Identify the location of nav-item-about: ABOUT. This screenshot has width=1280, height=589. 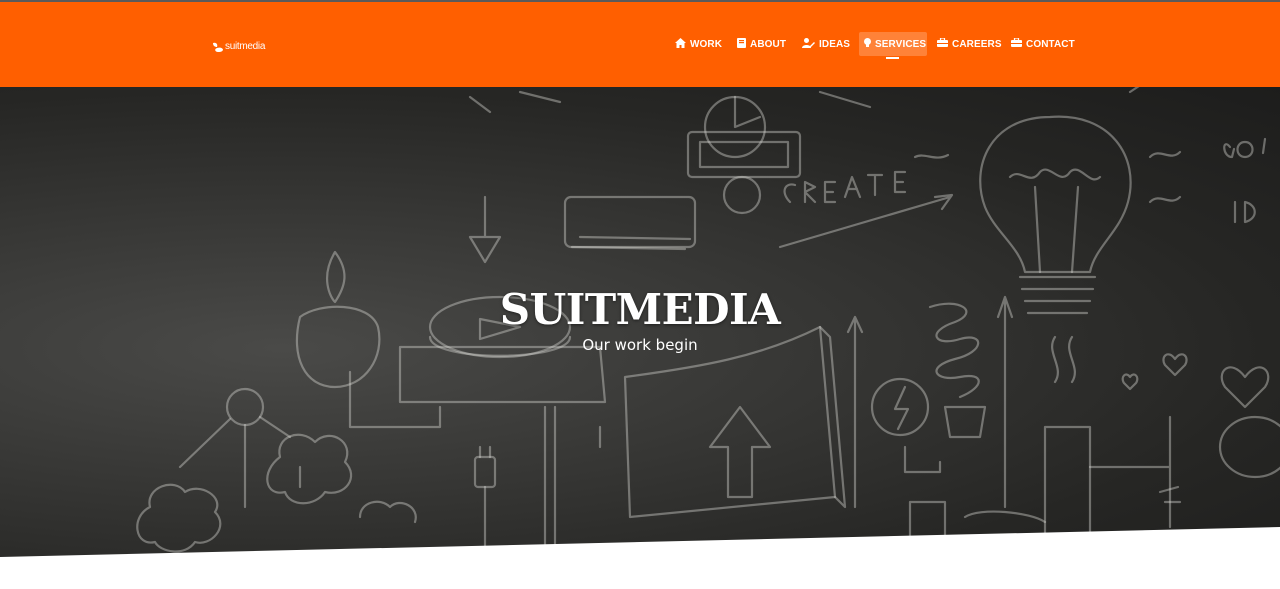
(761, 44).